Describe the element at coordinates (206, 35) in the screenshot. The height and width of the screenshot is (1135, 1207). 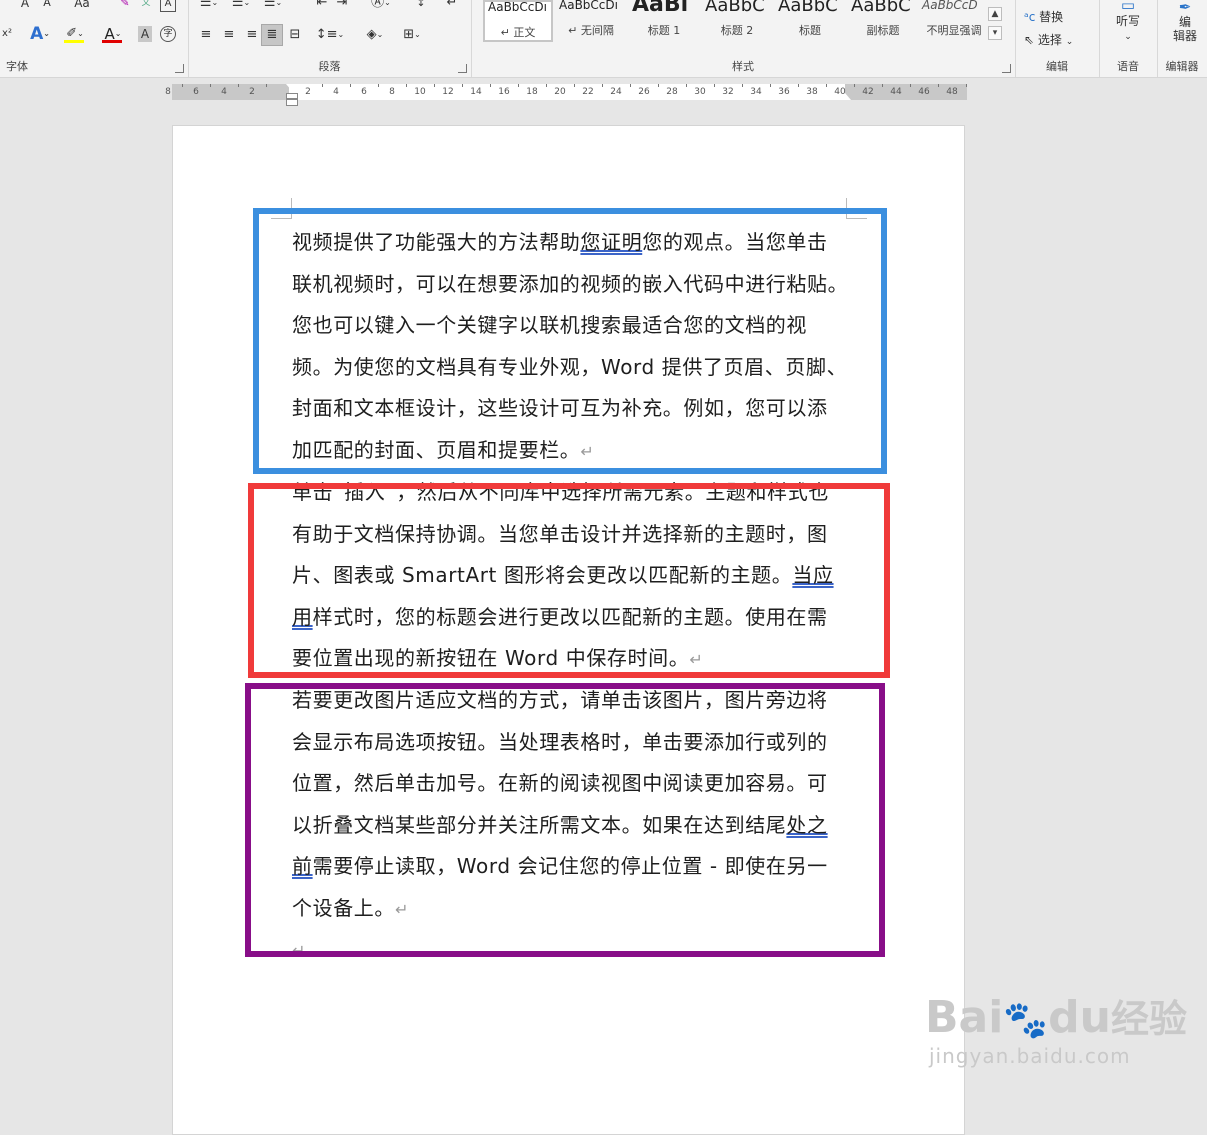
I see `align-left-button: ≡` at that location.